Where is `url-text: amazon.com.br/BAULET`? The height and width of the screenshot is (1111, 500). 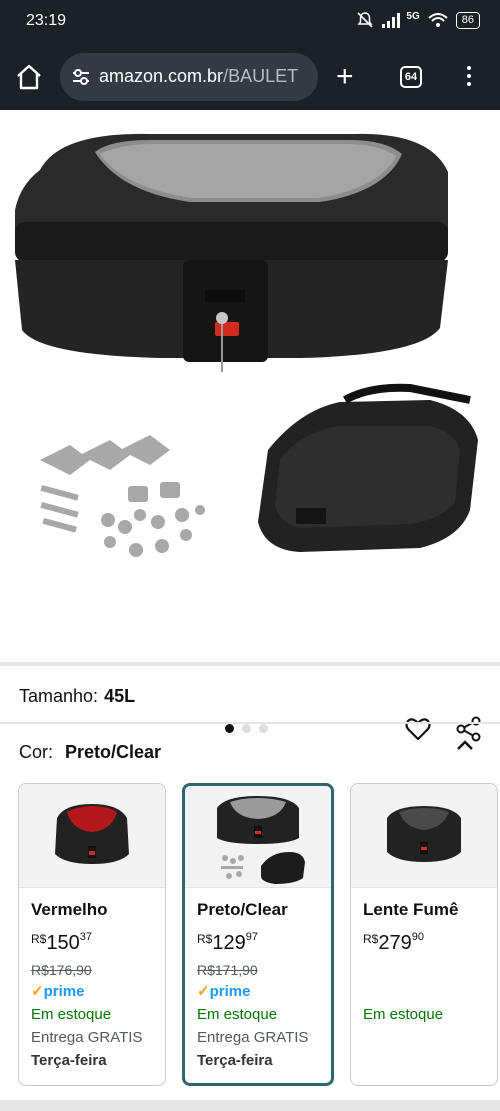
url-text: amazon.com.br/BAULET is located at coordinates (198, 76).